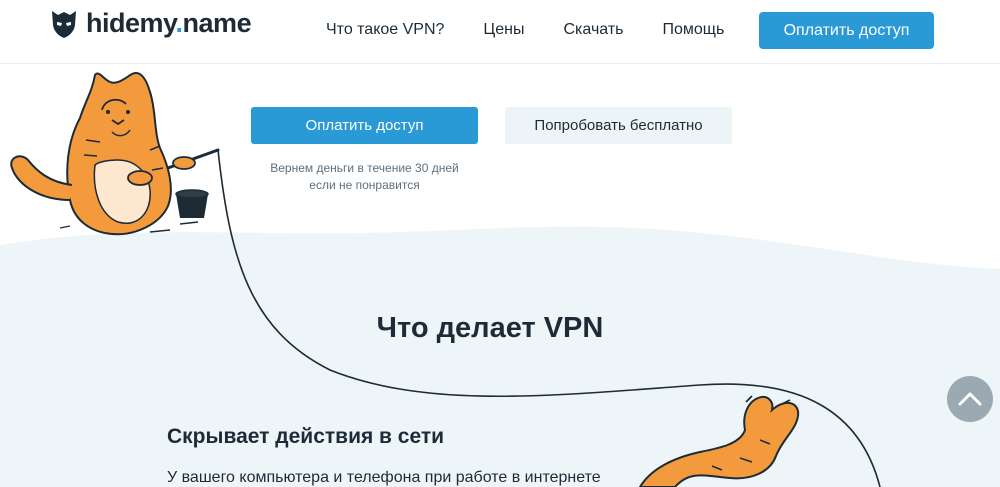 This screenshot has width=1000, height=487. Describe the element at coordinates (364, 185) in the screenshot. I see `refund-line-2: если не понравится` at that location.